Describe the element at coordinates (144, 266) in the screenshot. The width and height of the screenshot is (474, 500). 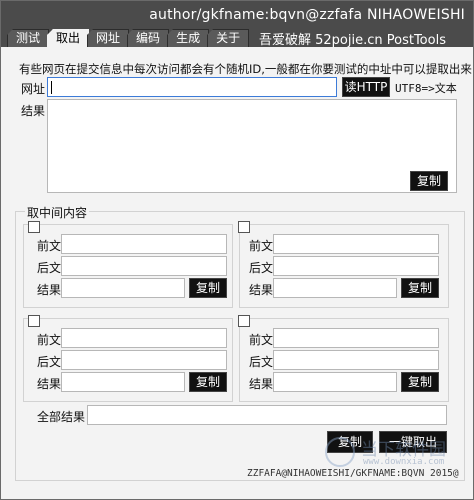
I see `block-1-suffix-input` at that location.